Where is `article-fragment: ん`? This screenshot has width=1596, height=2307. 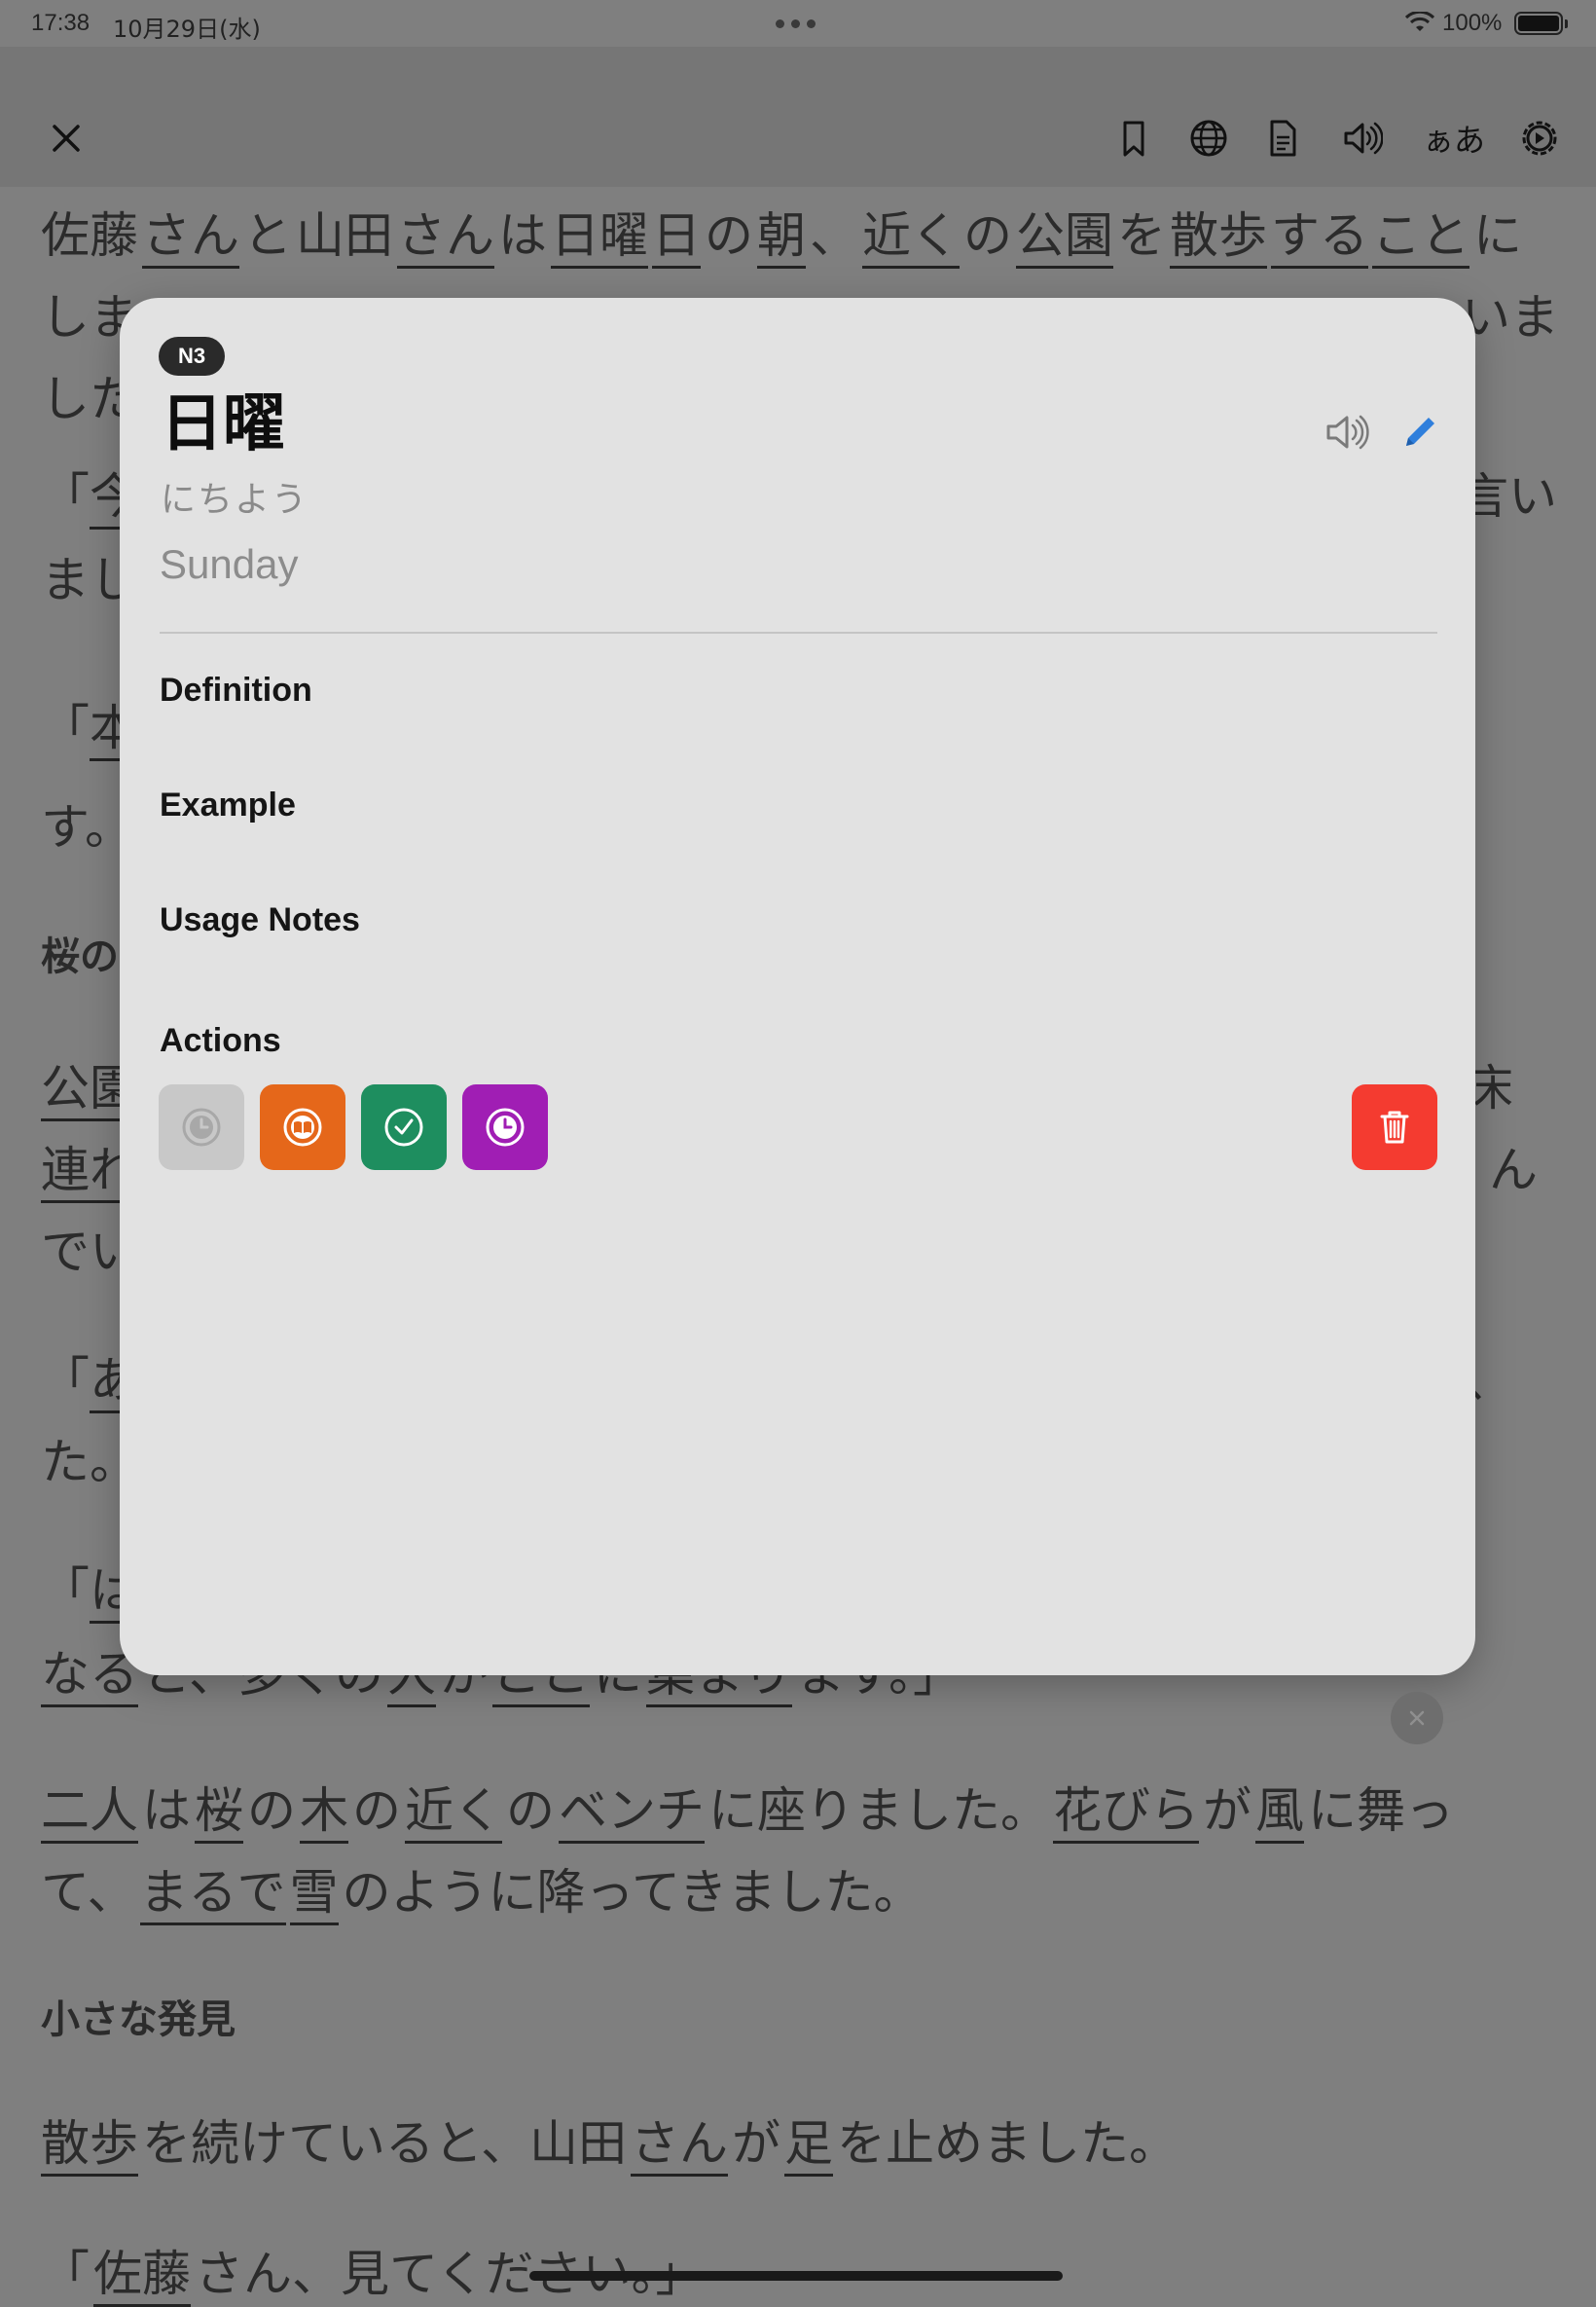
article-fragment: ん is located at coordinates (1513, 1170).